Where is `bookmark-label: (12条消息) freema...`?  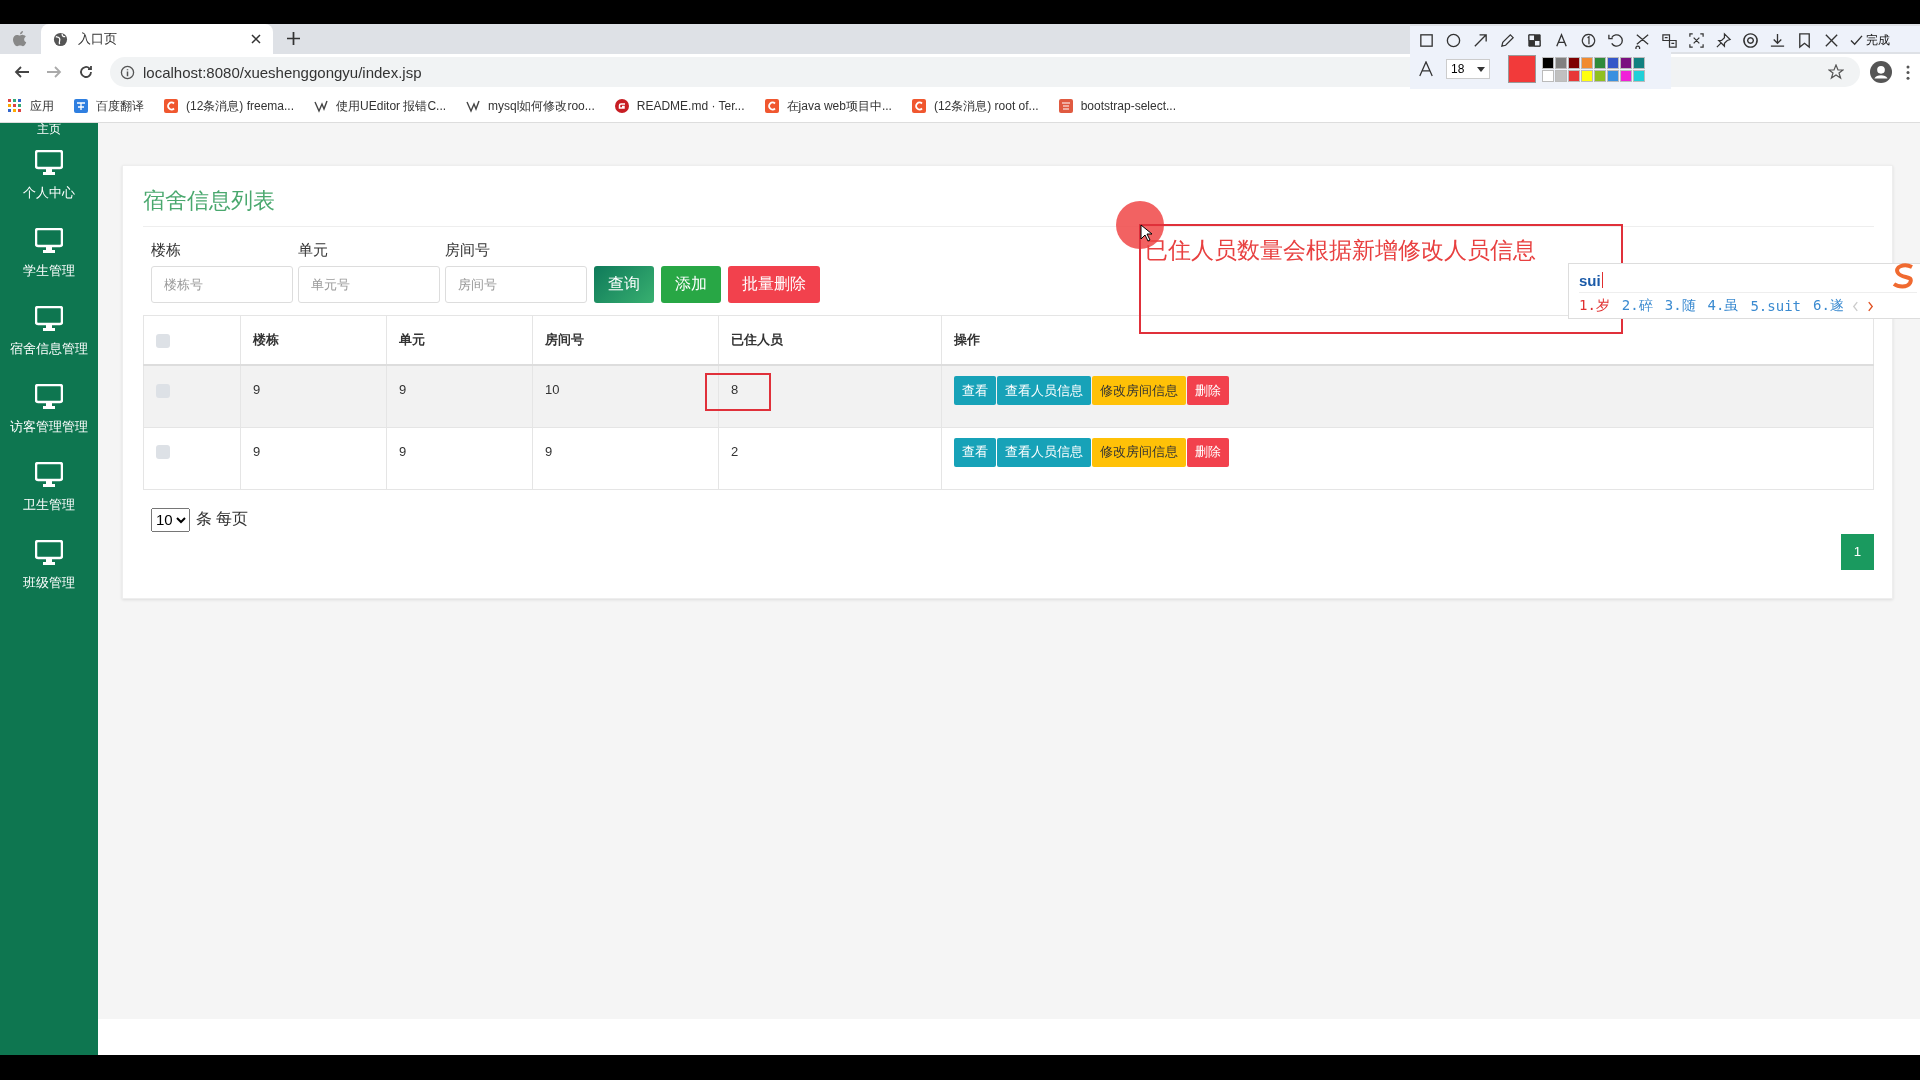
bookmark-label: (12条消息) freema... is located at coordinates (240, 106).